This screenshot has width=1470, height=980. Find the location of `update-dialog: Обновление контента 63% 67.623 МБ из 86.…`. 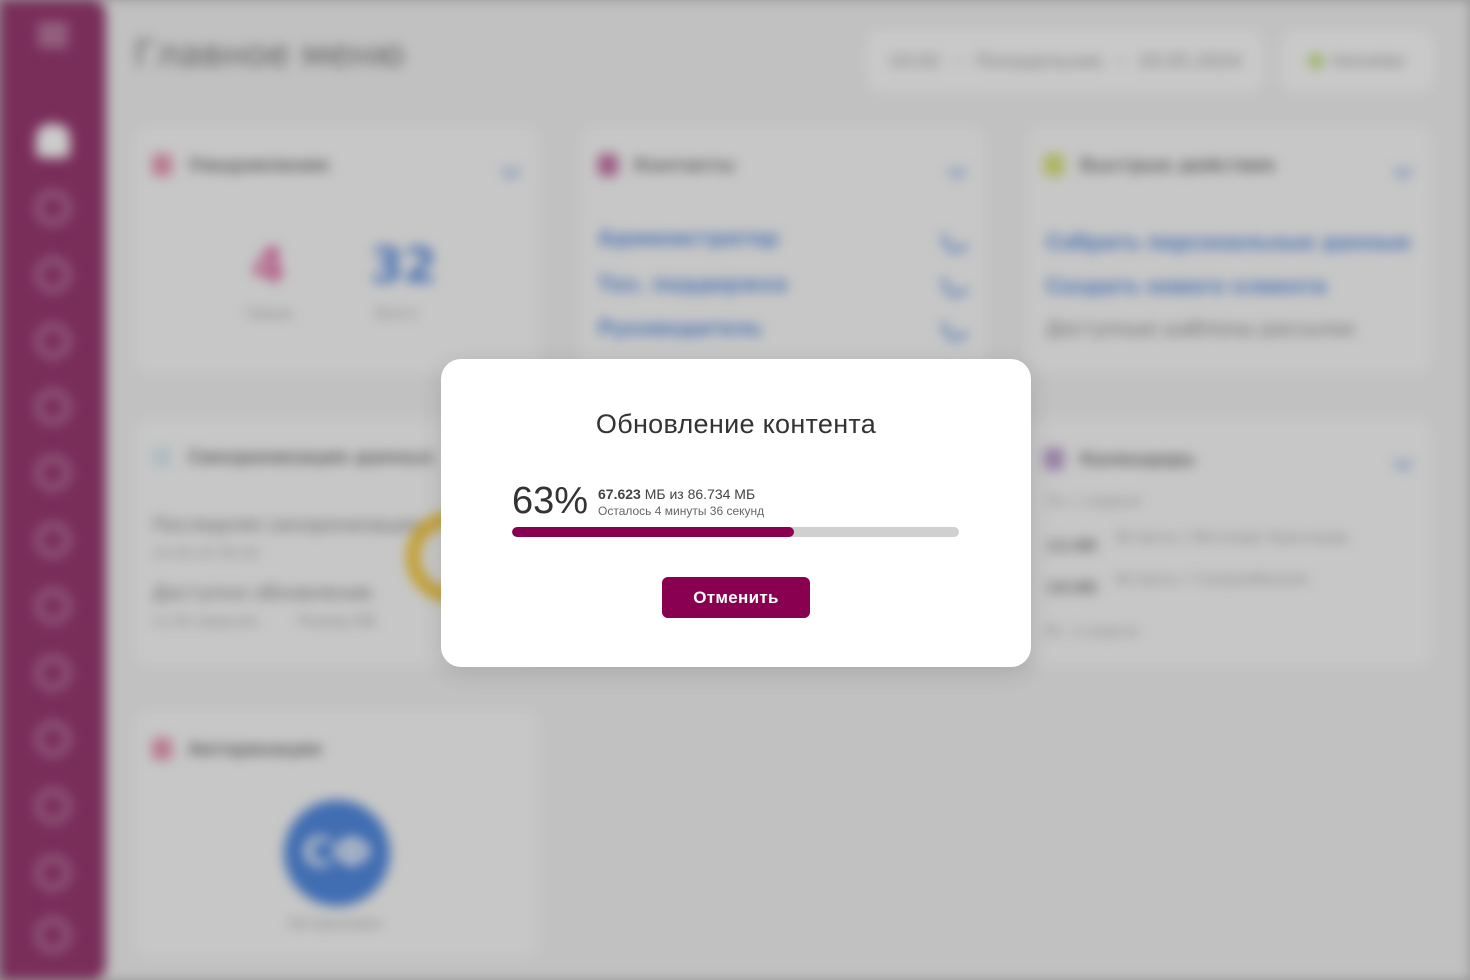

update-dialog: Обновление контента 63% 67.623 МБ из 86.… is located at coordinates (736, 513).